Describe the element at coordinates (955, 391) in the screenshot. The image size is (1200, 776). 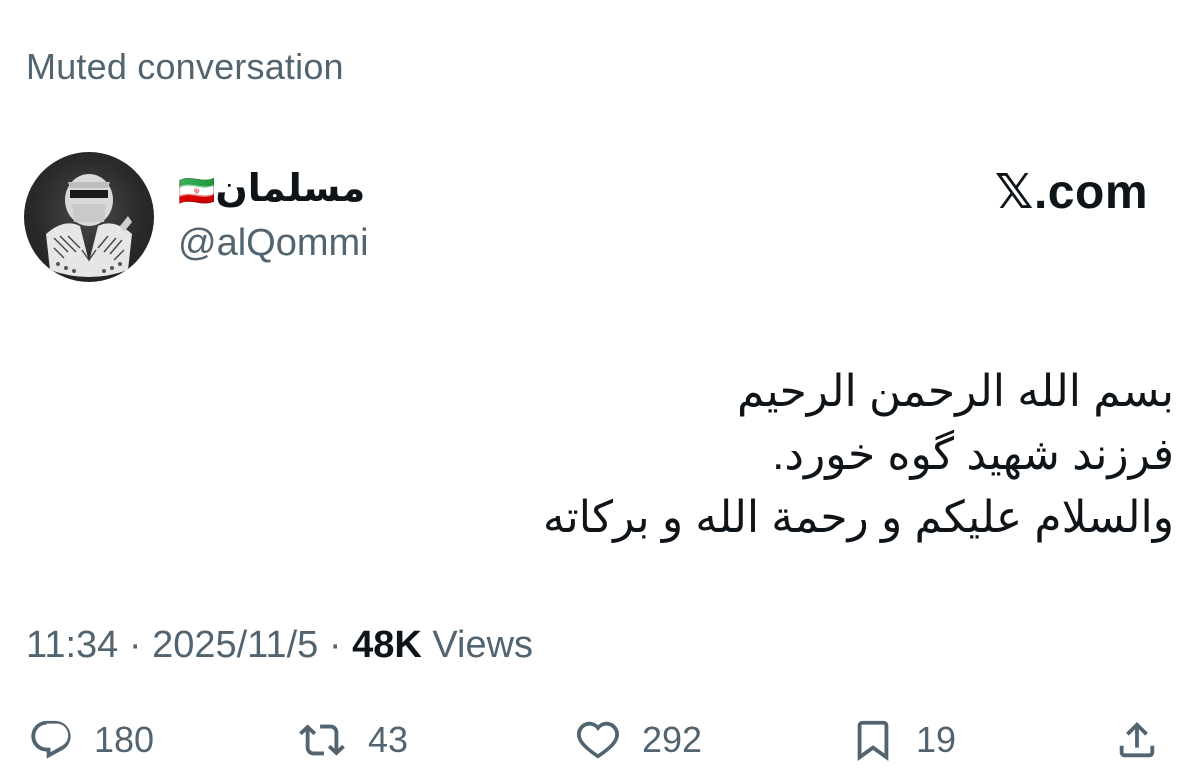
I see `tweet-line: بسم الله الرحمن الرحیم` at that location.